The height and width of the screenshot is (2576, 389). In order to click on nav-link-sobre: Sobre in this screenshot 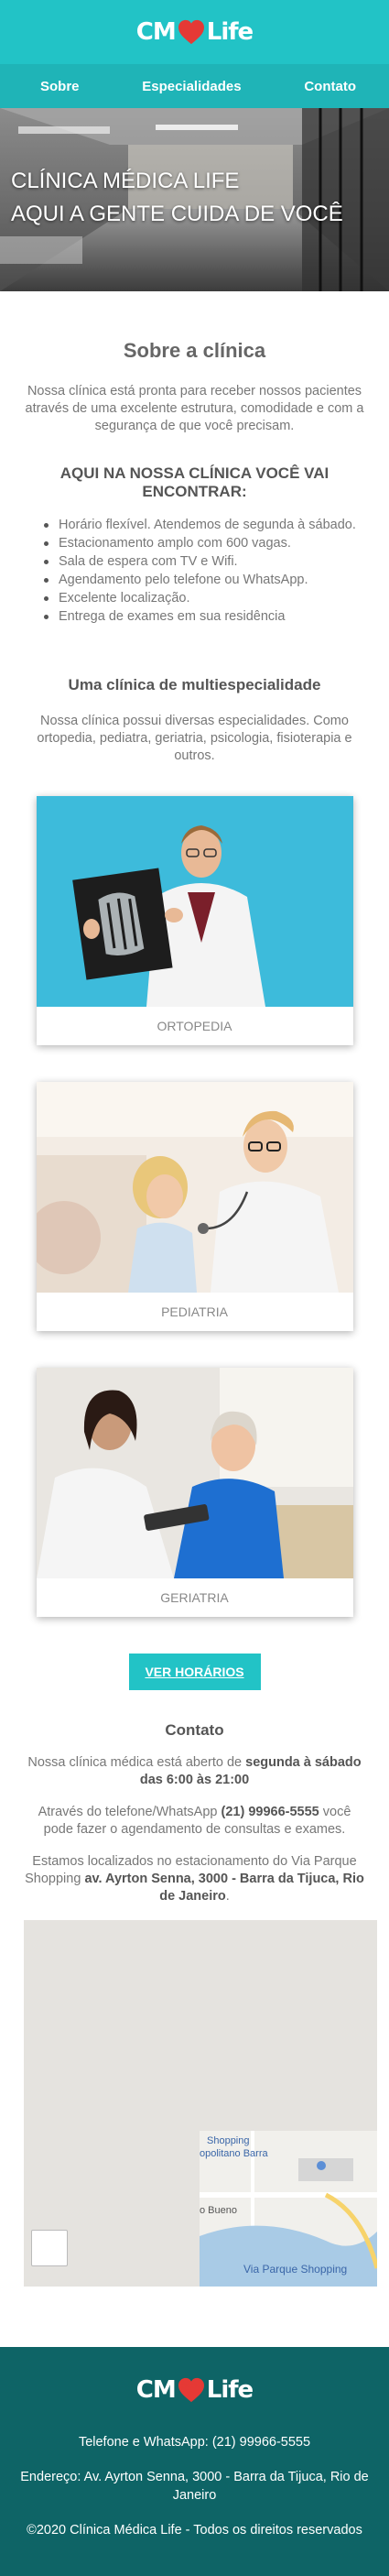, I will do `click(60, 87)`.